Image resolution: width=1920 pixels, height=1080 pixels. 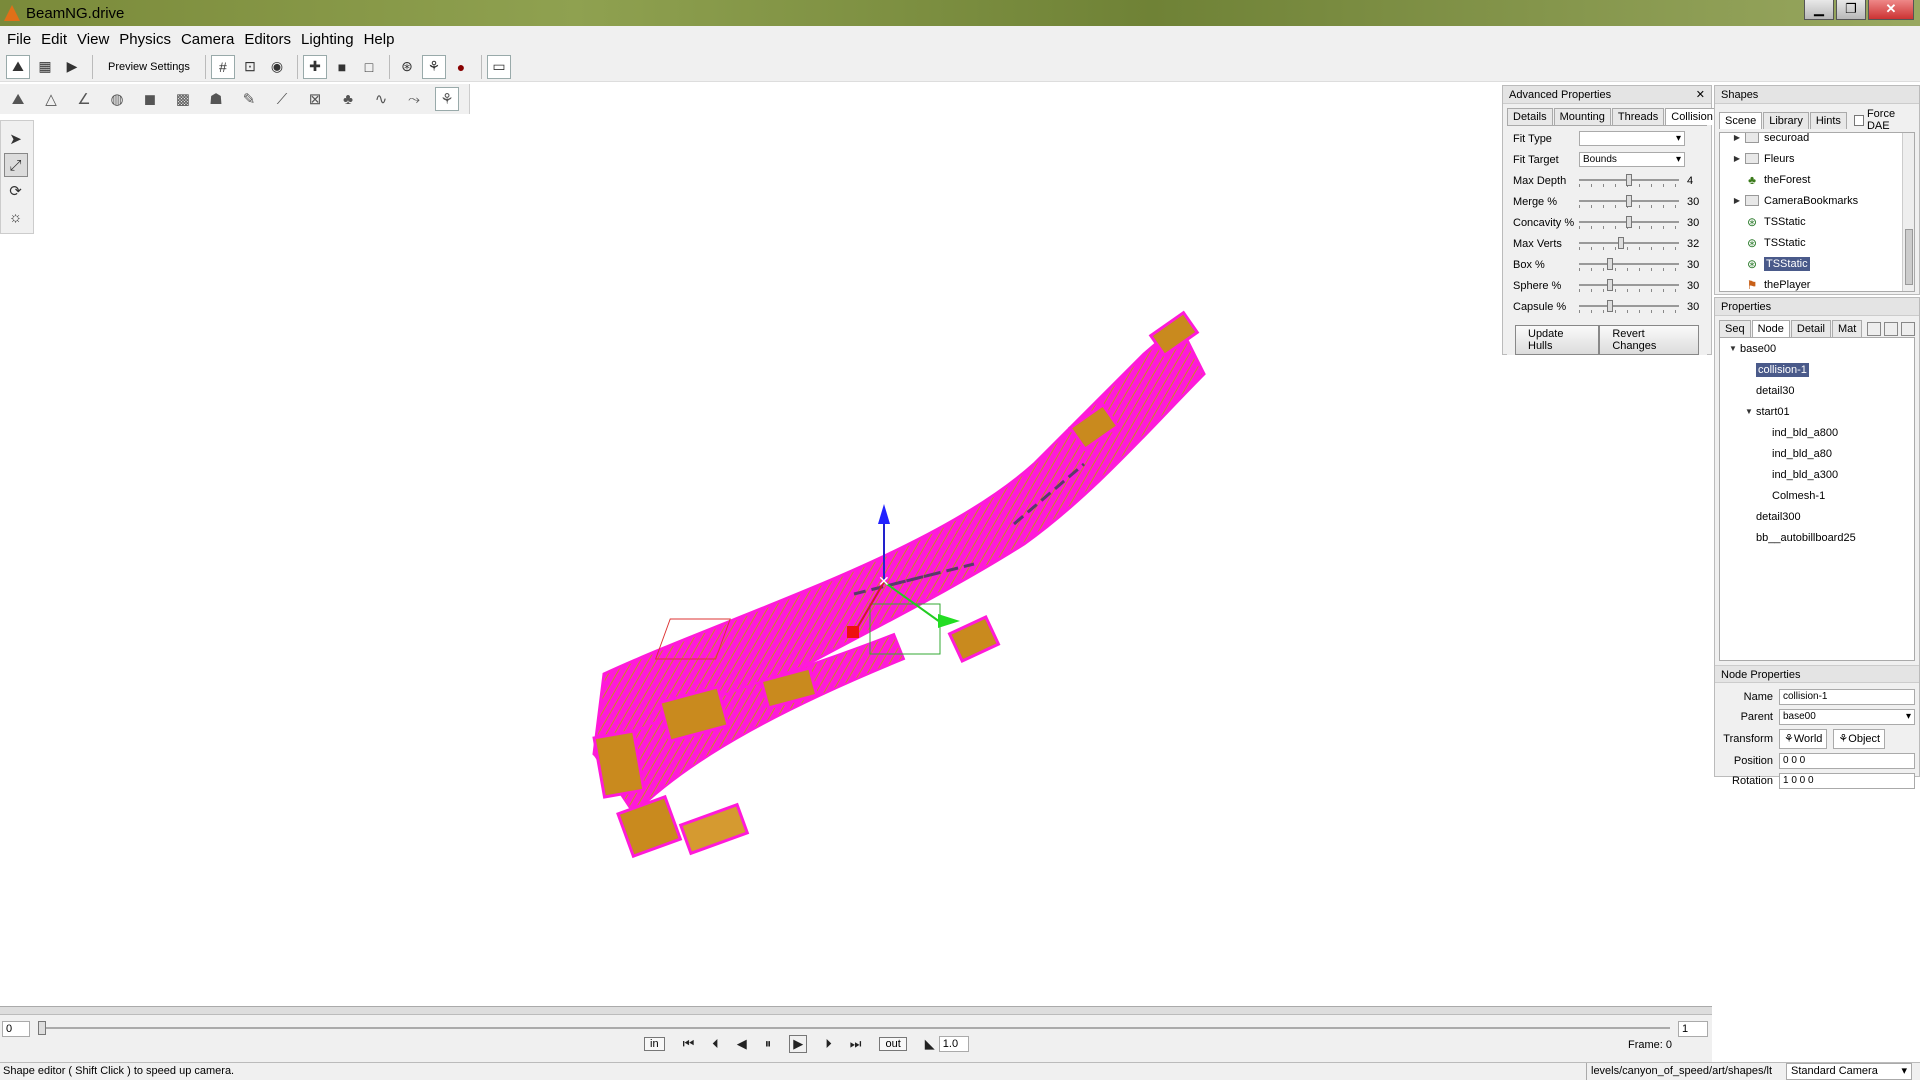 What do you see at coordinates (1847, 781) in the screenshot?
I see `rotation-field: 1 0 0 0` at bounding box center [1847, 781].